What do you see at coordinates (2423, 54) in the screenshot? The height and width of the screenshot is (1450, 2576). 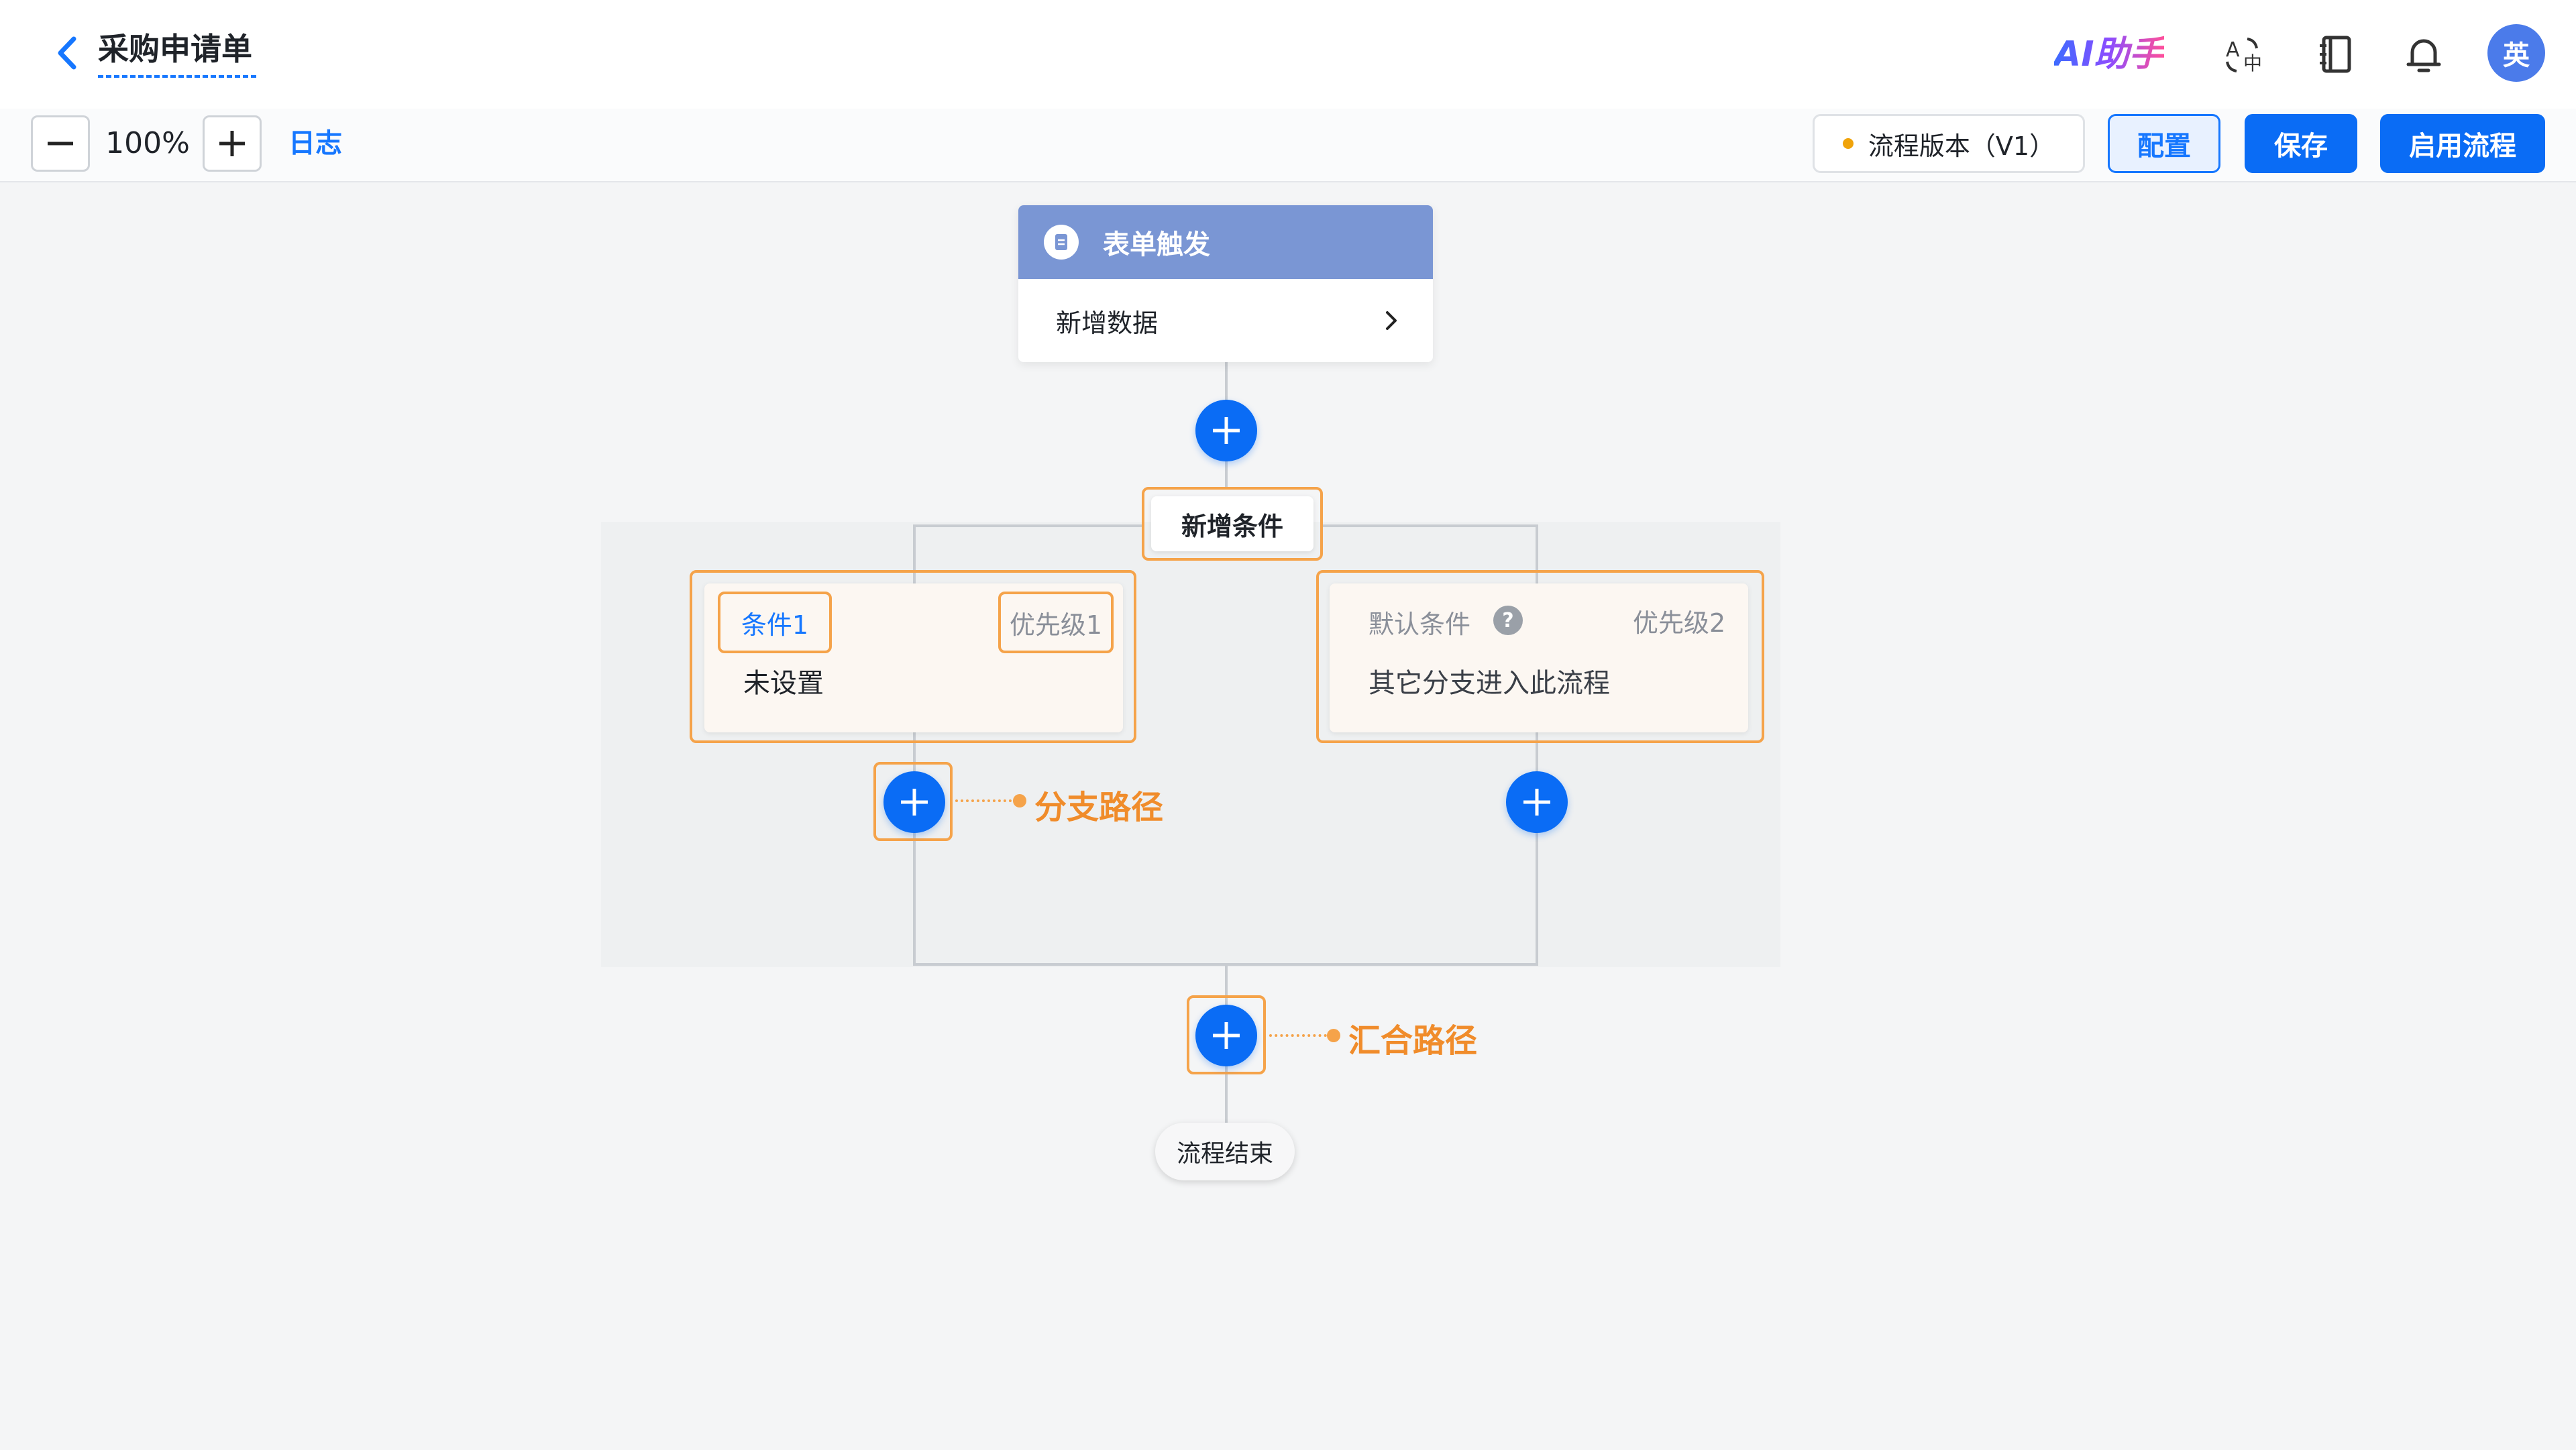 I see `bell-icon` at bounding box center [2423, 54].